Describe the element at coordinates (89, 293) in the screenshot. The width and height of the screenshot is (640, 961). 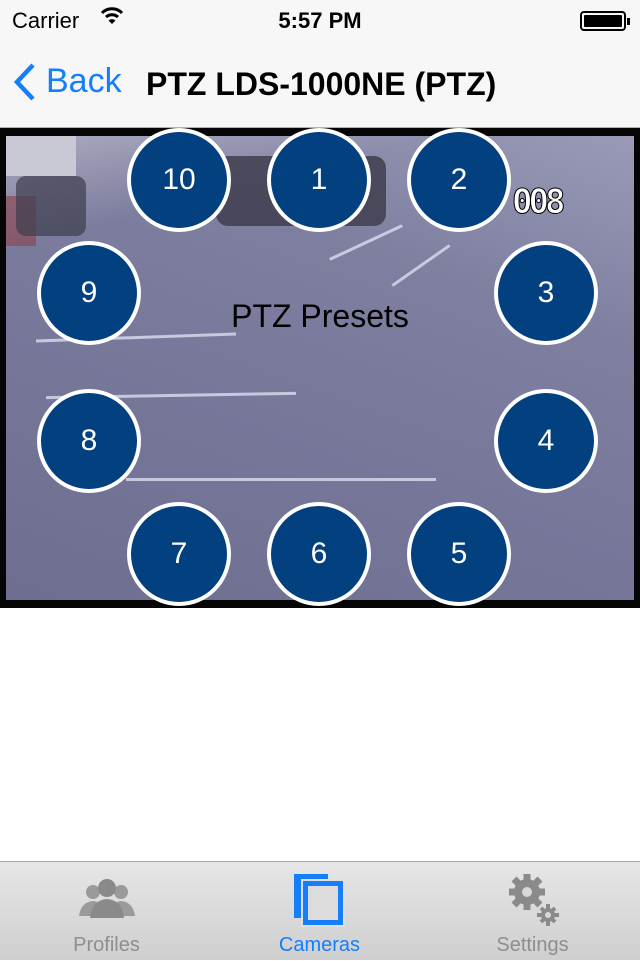
I see `preset-button-9: 9` at that location.